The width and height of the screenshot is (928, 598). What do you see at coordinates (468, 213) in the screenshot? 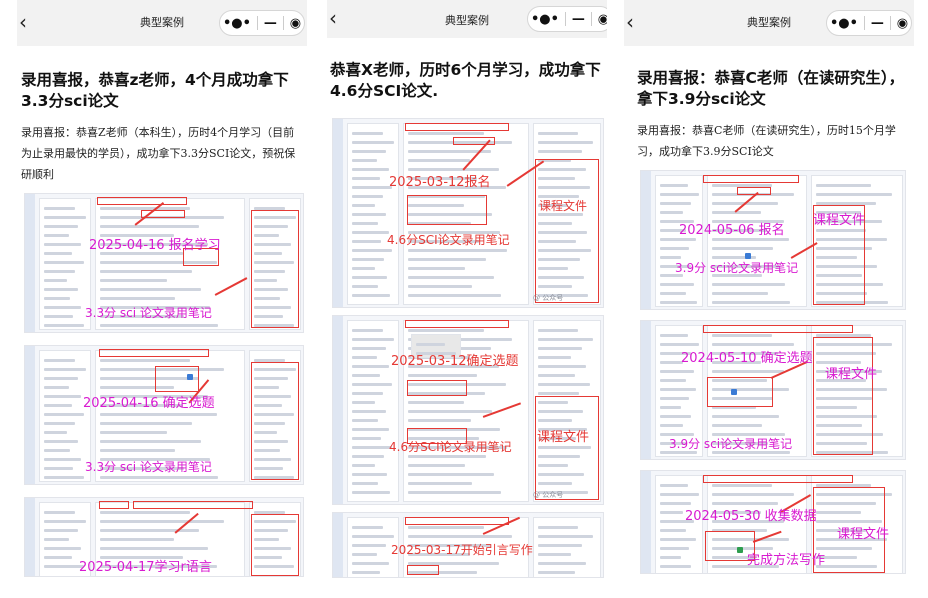
I see `screenshot-1: 2025-03-12报名 4.6分SCI论文录用笔记 课程文件 @ 公众号` at bounding box center [468, 213].